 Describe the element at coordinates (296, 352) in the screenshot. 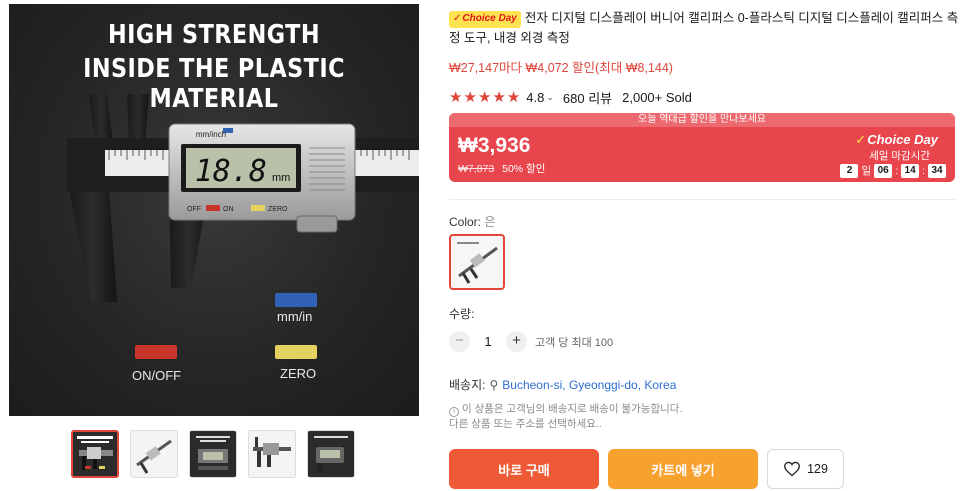

I see `zero-button-swatch` at that location.